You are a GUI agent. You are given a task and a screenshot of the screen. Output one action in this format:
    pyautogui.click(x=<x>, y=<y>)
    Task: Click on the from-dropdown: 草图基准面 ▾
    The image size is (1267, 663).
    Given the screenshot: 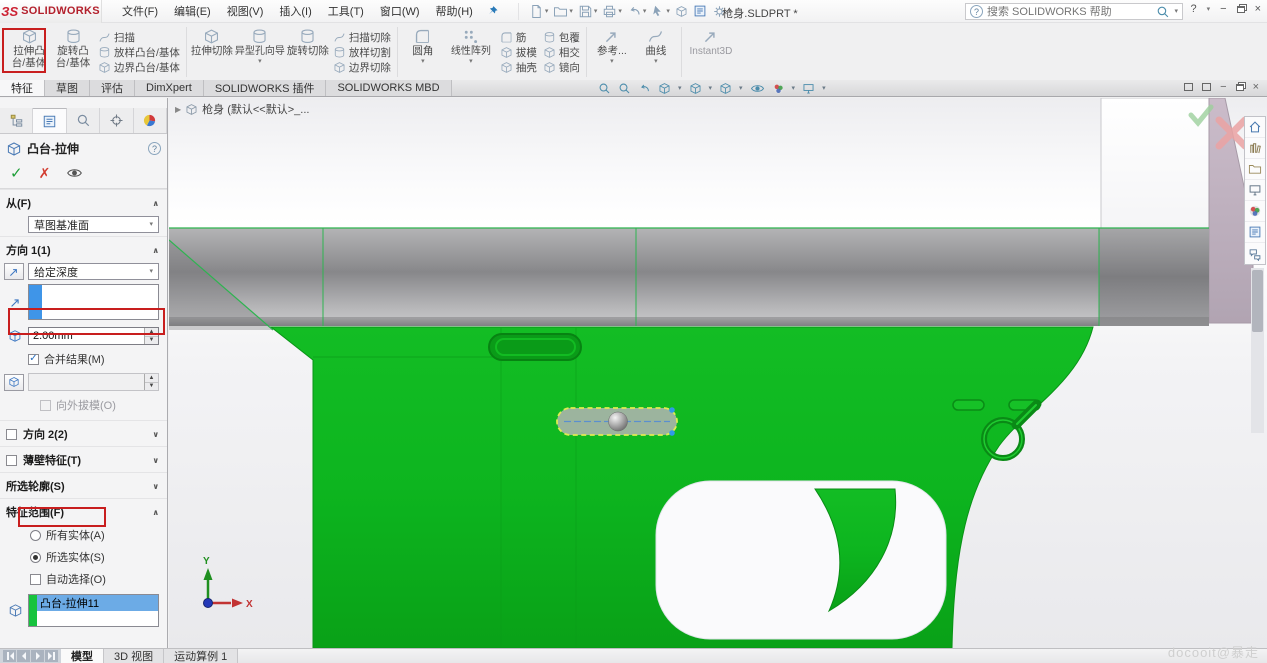 What is the action you would take?
    pyautogui.click(x=93, y=224)
    